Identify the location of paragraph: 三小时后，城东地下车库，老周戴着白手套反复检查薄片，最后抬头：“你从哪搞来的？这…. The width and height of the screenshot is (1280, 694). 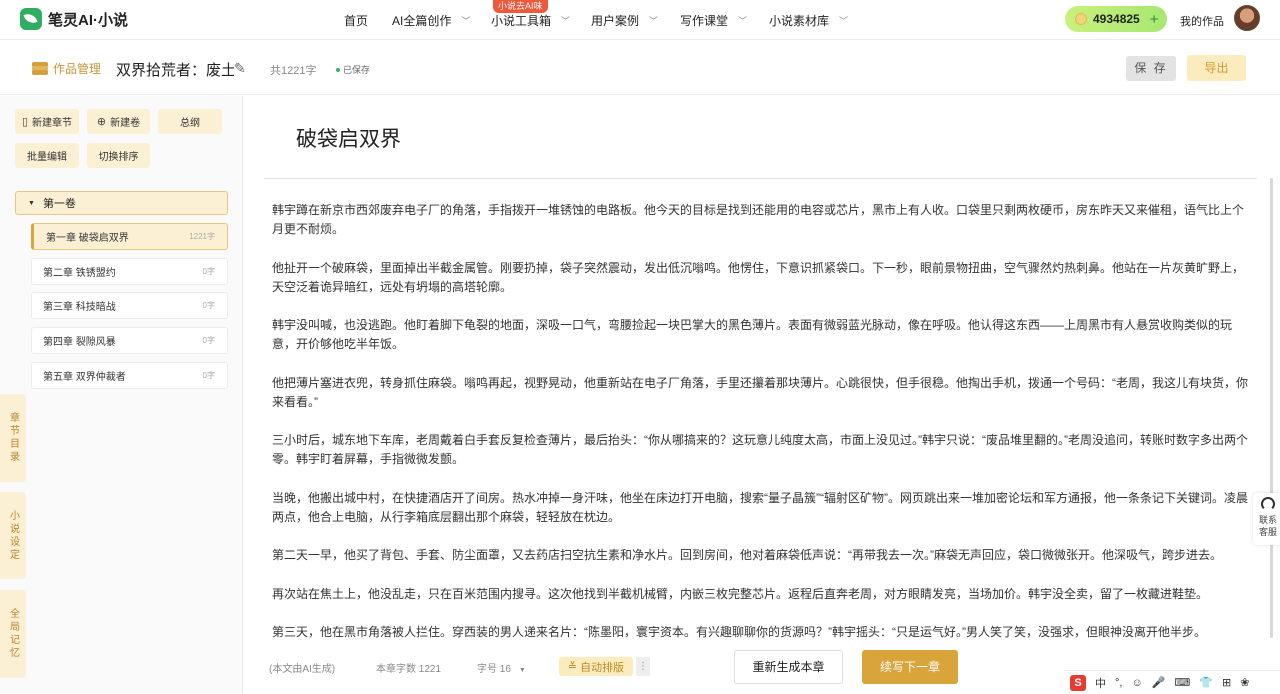
(761, 450).